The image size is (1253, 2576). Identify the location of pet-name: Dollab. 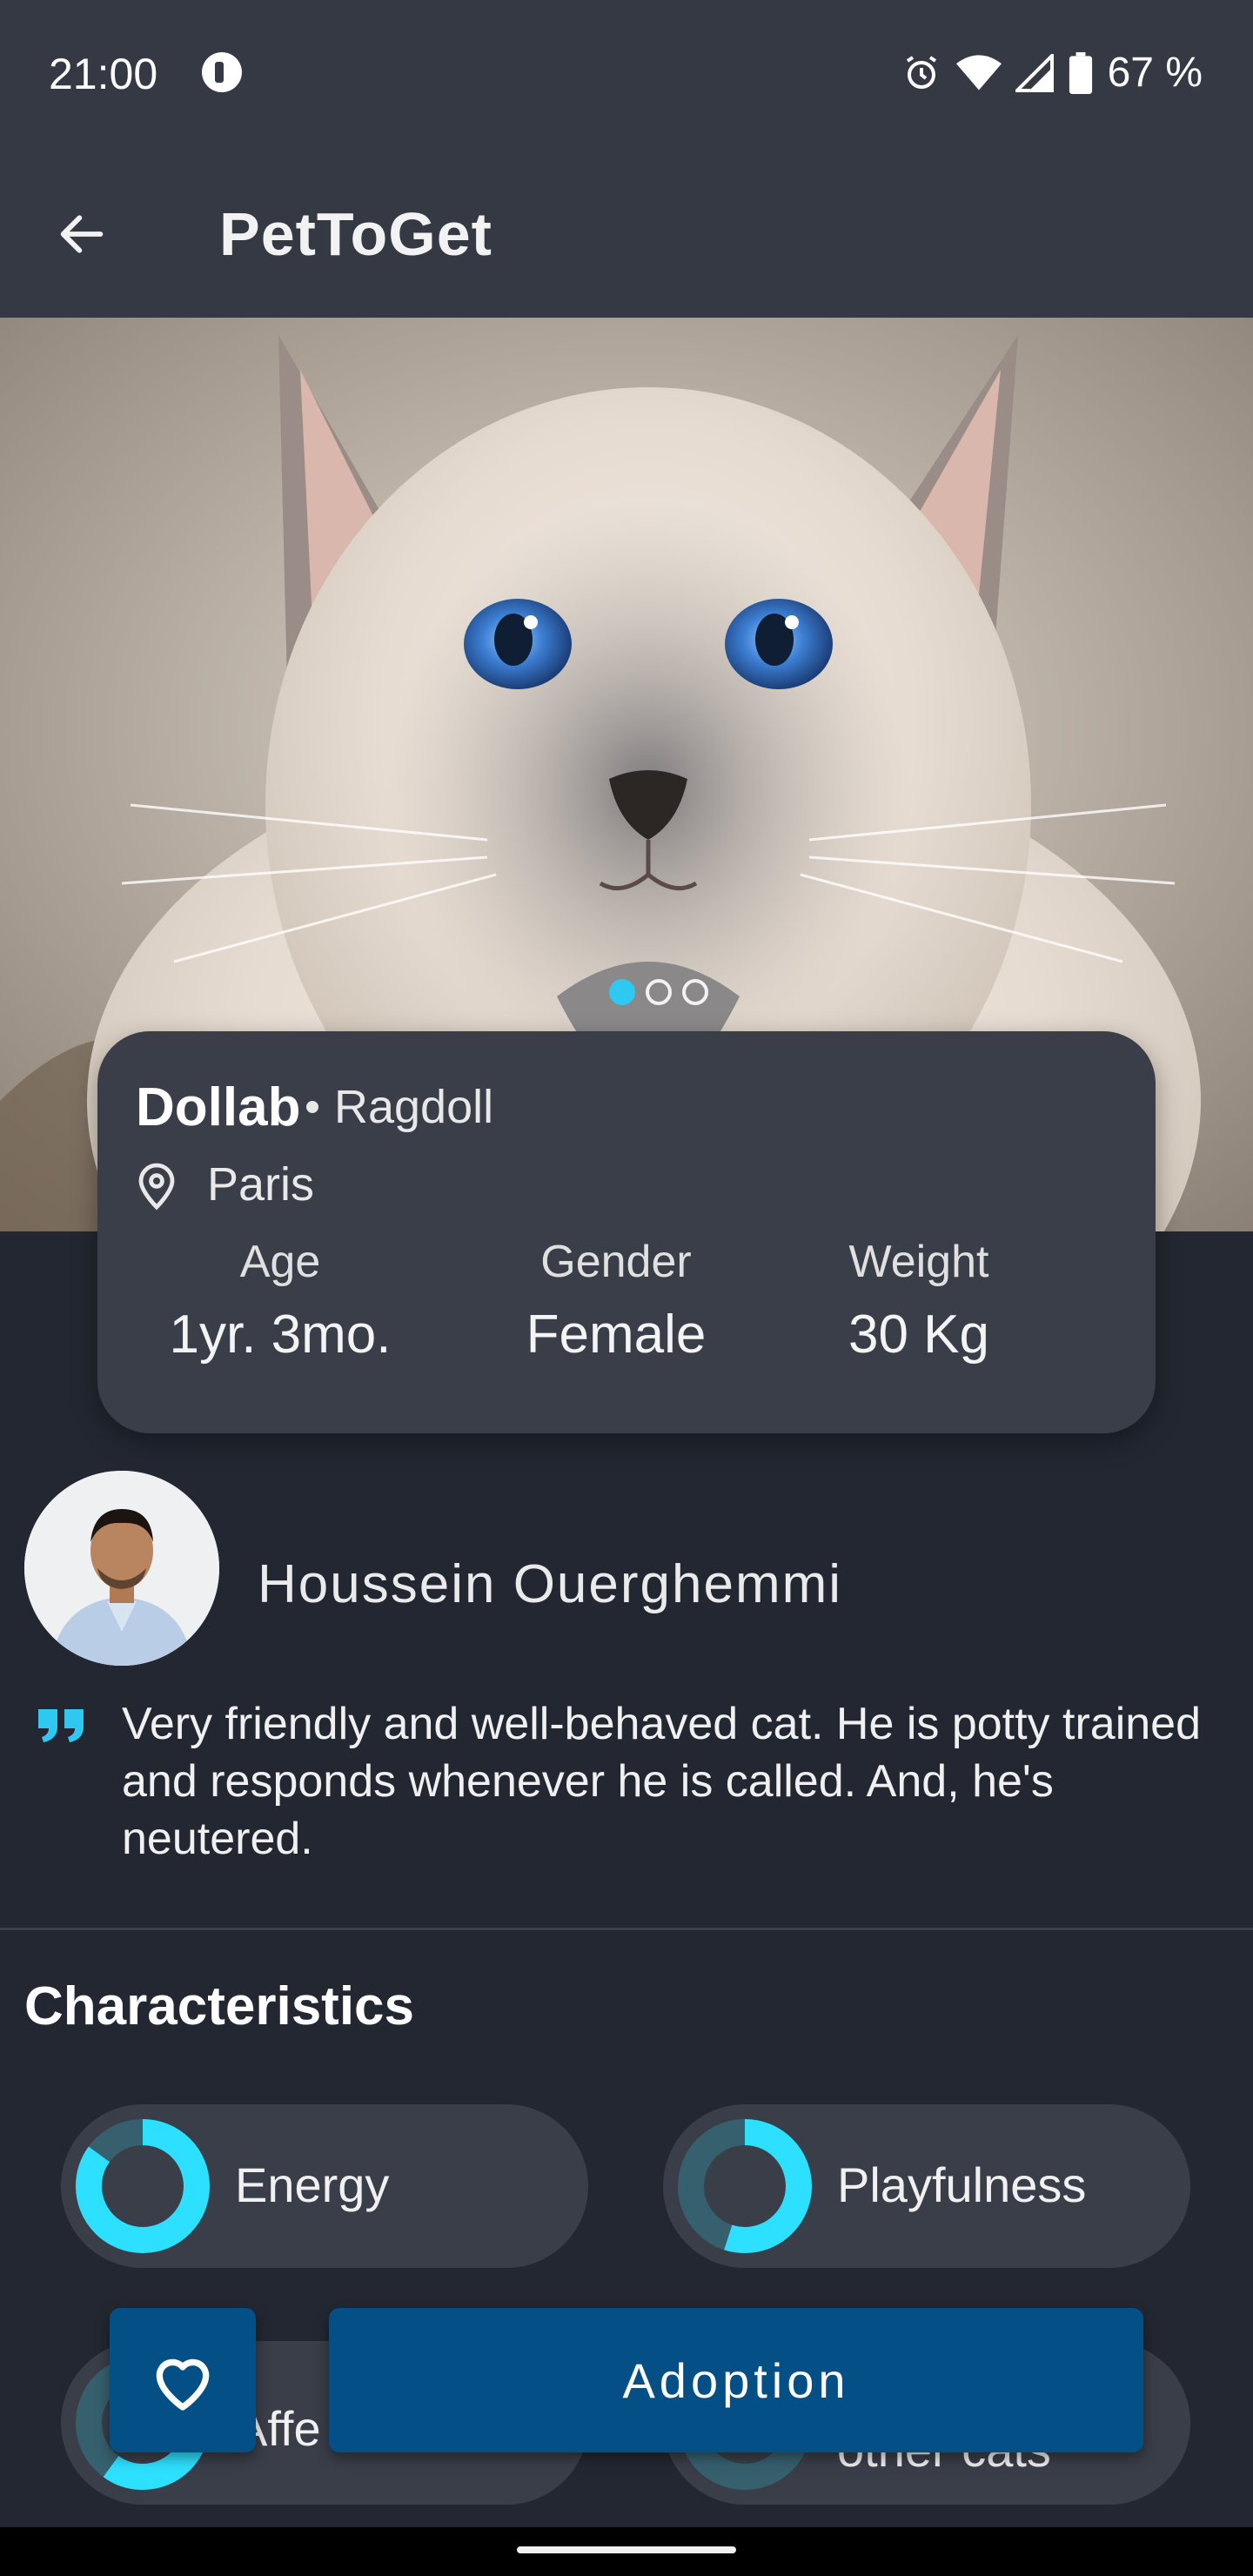
(218, 1107).